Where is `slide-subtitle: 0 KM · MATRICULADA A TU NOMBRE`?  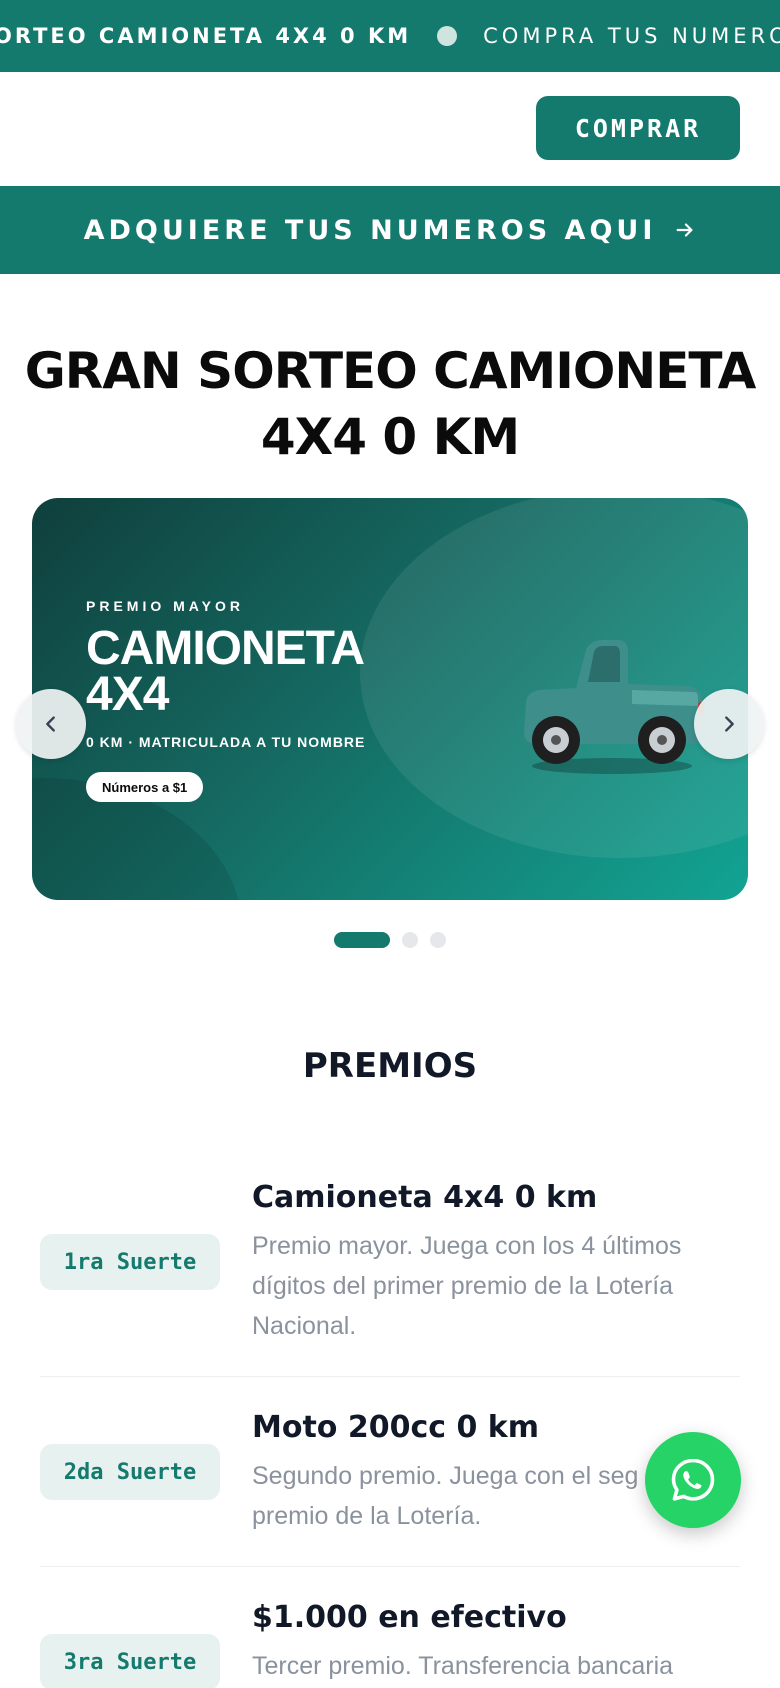 slide-subtitle: 0 KM · MATRICULADA A TU NOMBRE is located at coordinates (226, 742).